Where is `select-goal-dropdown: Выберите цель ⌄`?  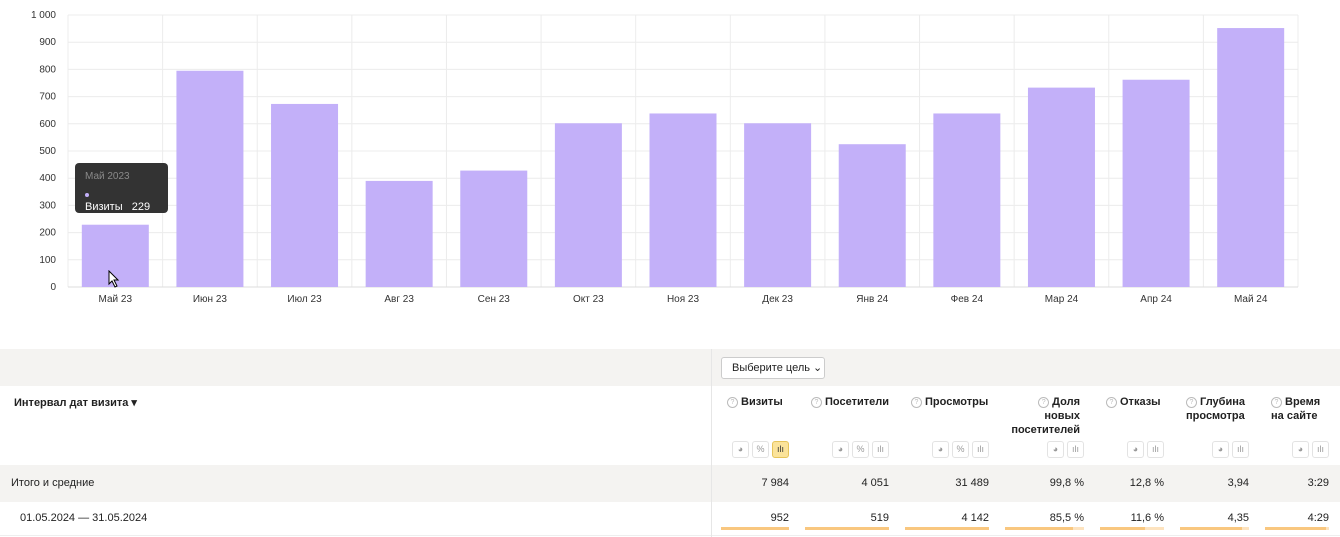
select-goal-dropdown: Выберите цель ⌄ is located at coordinates (773, 368).